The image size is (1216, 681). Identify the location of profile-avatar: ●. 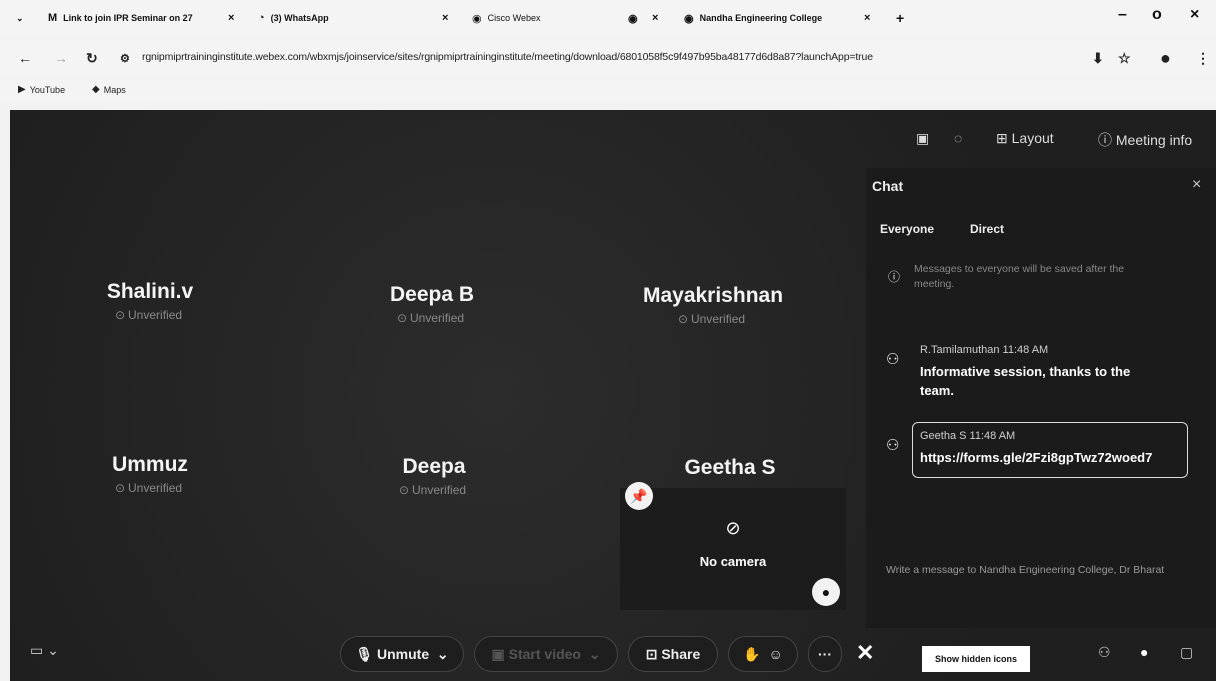
(1165, 58).